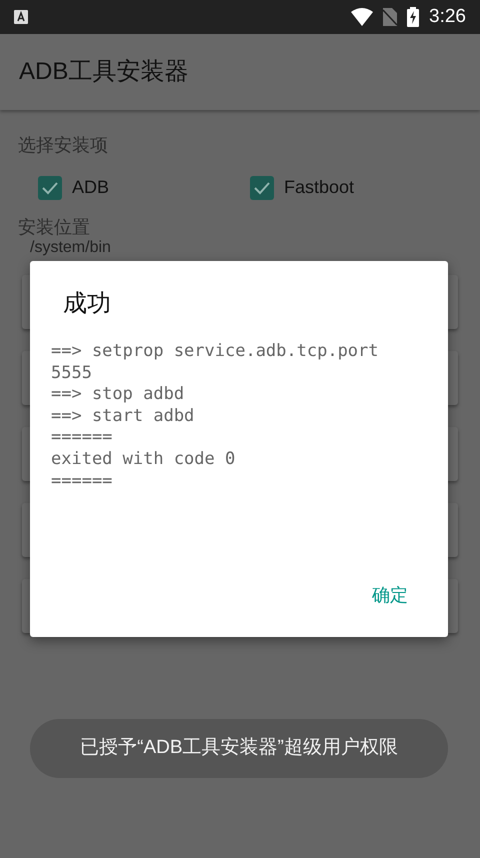 The height and width of the screenshot is (858, 480). What do you see at coordinates (413, 17) in the screenshot?
I see `battery-charging-icon` at bounding box center [413, 17].